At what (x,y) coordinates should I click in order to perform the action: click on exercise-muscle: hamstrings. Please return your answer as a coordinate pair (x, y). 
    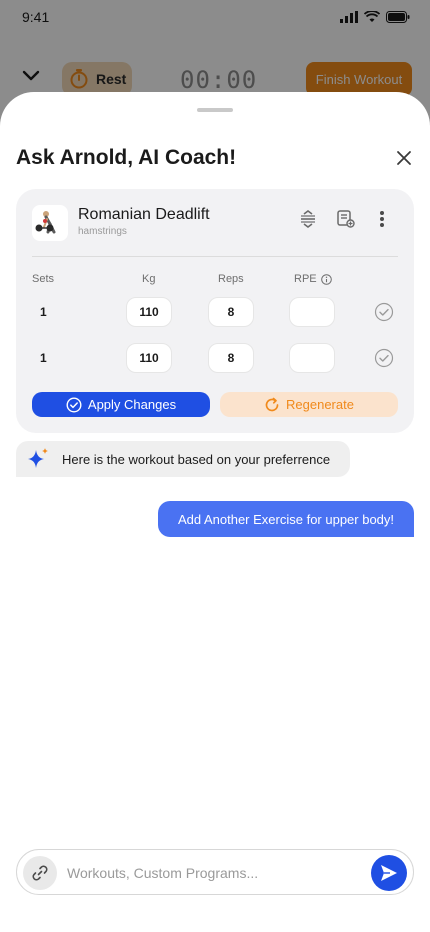
    Looking at the image, I should click on (102, 231).